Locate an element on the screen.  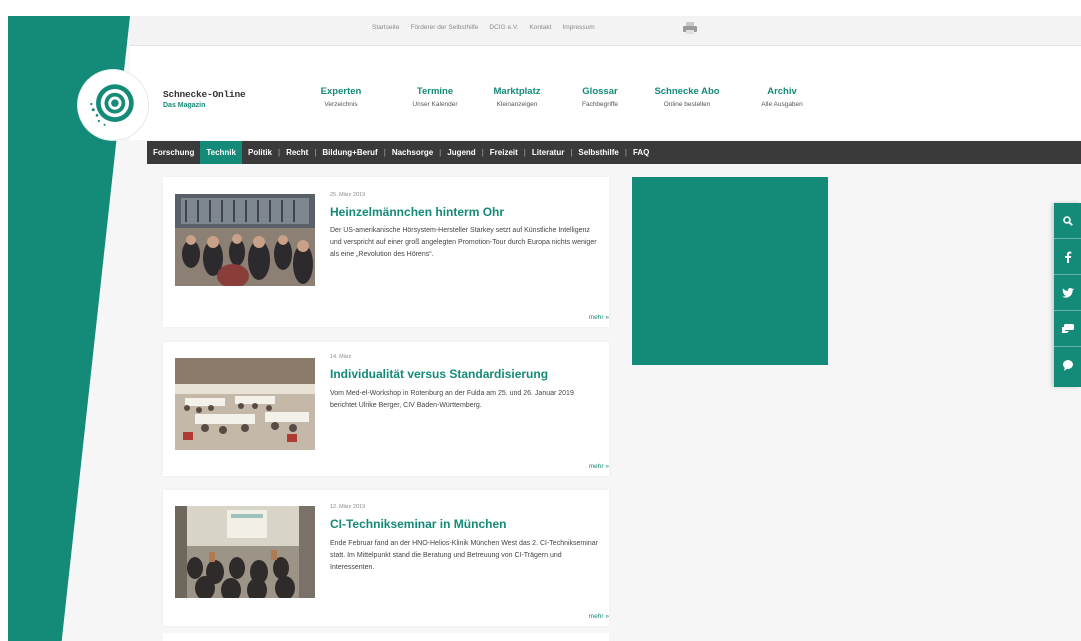
utility-bar is located at coordinates (605, 31).